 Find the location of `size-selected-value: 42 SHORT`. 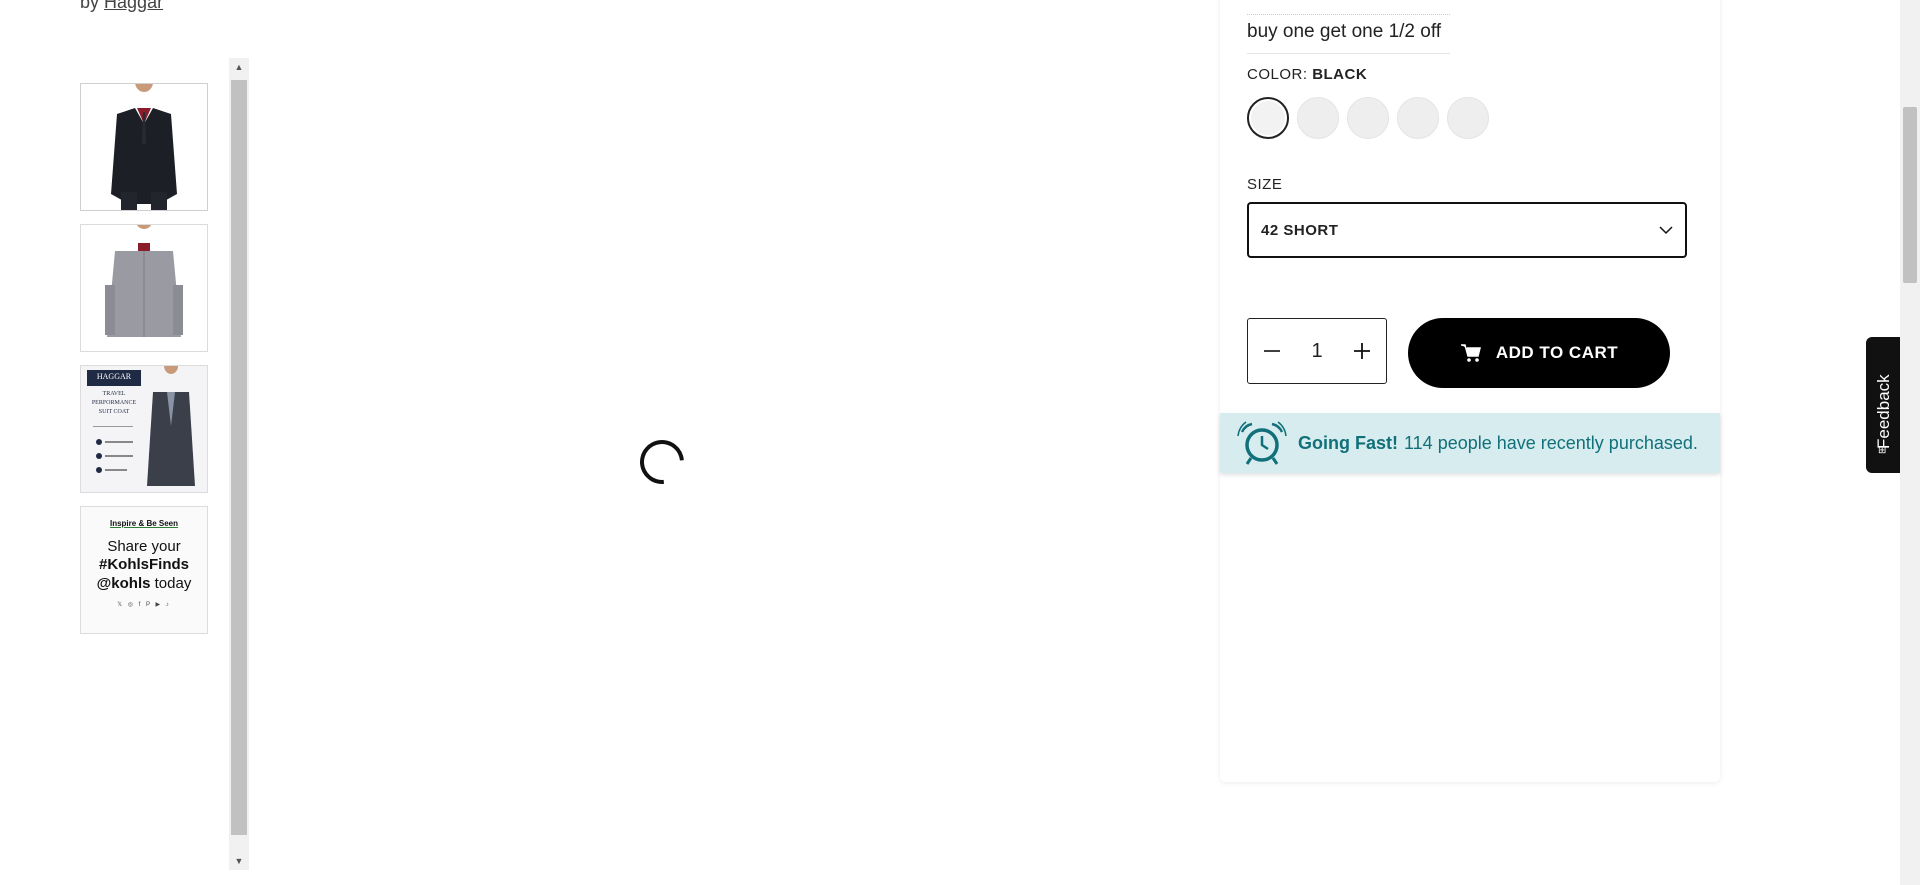

size-selected-value: 42 SHORT is located at coordinates (1300, 230).